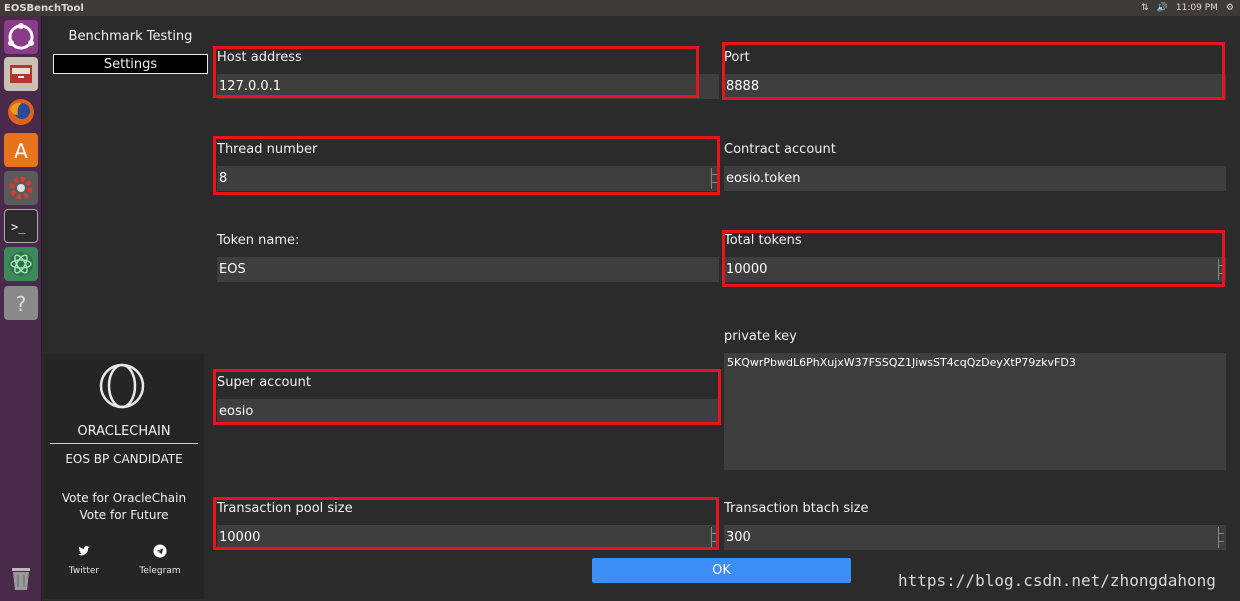 The image size is (1240, 601). I want to click on transaction-pool-size-field: Transaction pool size, so click(468, 526).